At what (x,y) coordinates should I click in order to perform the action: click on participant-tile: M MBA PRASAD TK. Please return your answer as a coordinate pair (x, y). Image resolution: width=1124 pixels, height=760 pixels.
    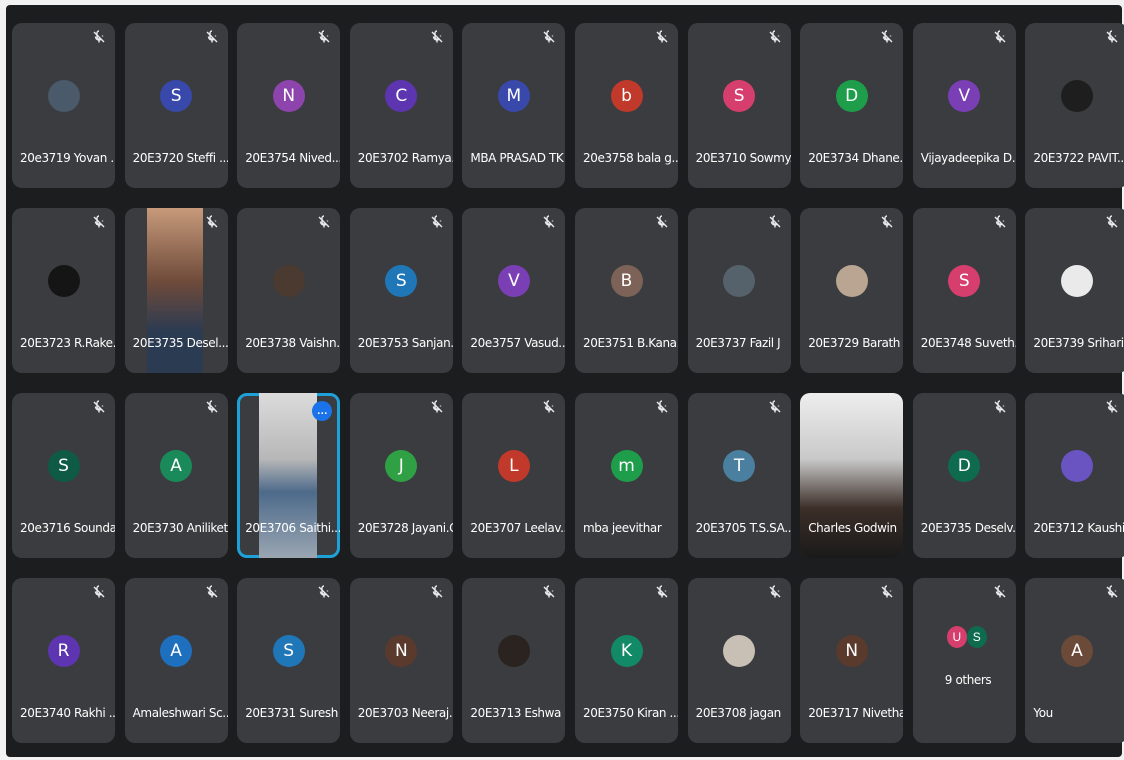
    Looking at the image, I should click on (514, 105).